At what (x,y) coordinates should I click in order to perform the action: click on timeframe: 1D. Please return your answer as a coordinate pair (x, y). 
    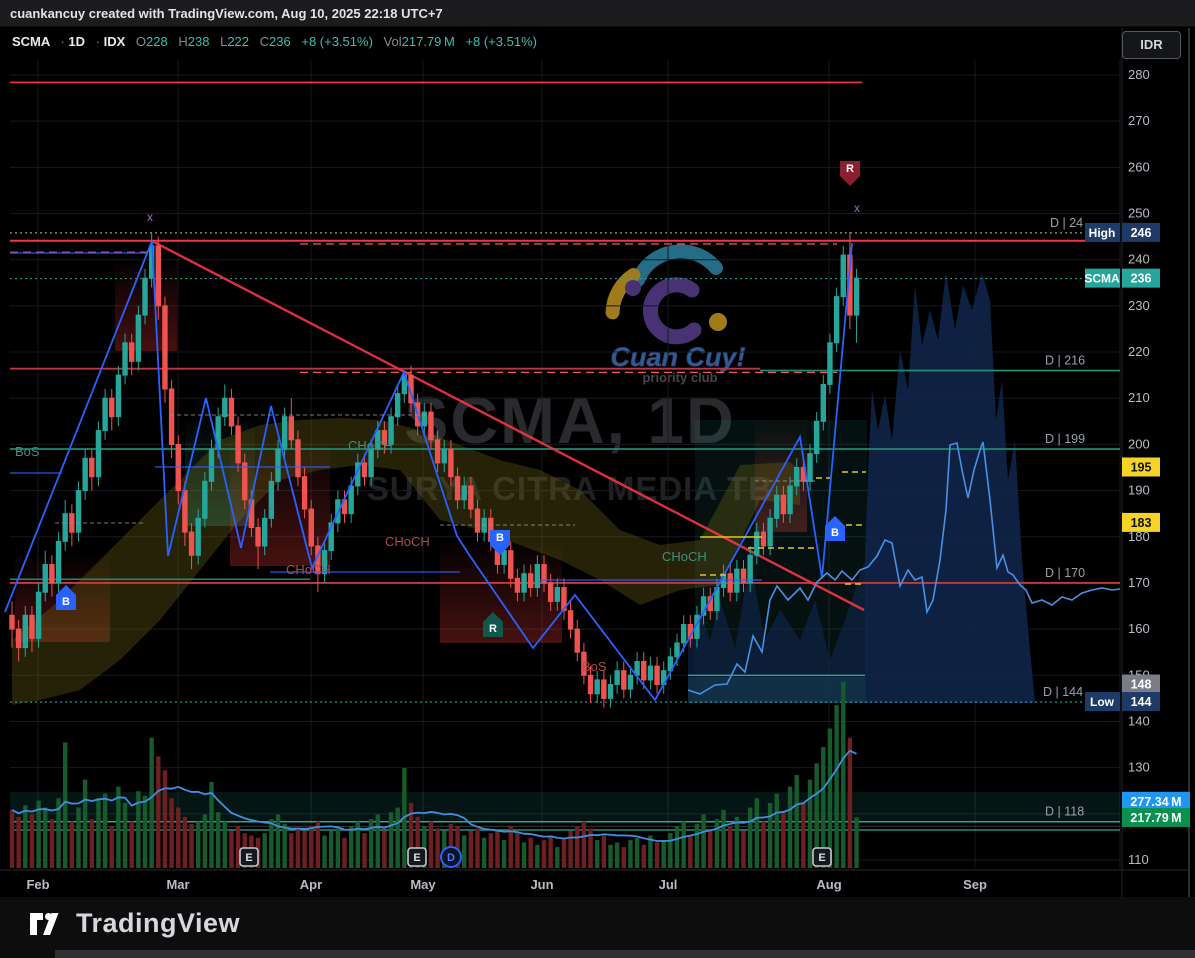
    Looking at the image, I should click on (76, 41).